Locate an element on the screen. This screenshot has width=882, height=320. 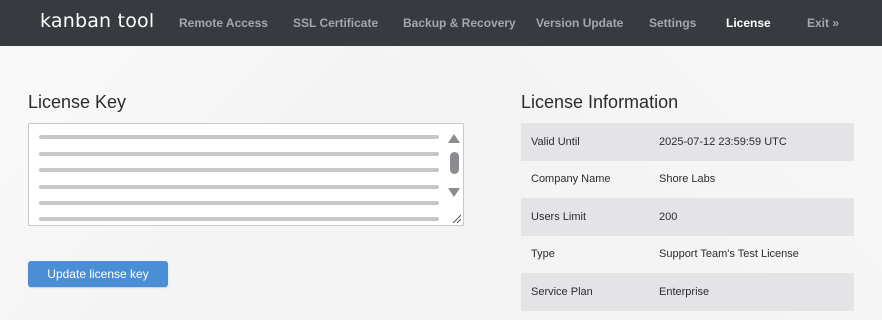
license-information-heading: License Information is located at coordinates (600, 102).